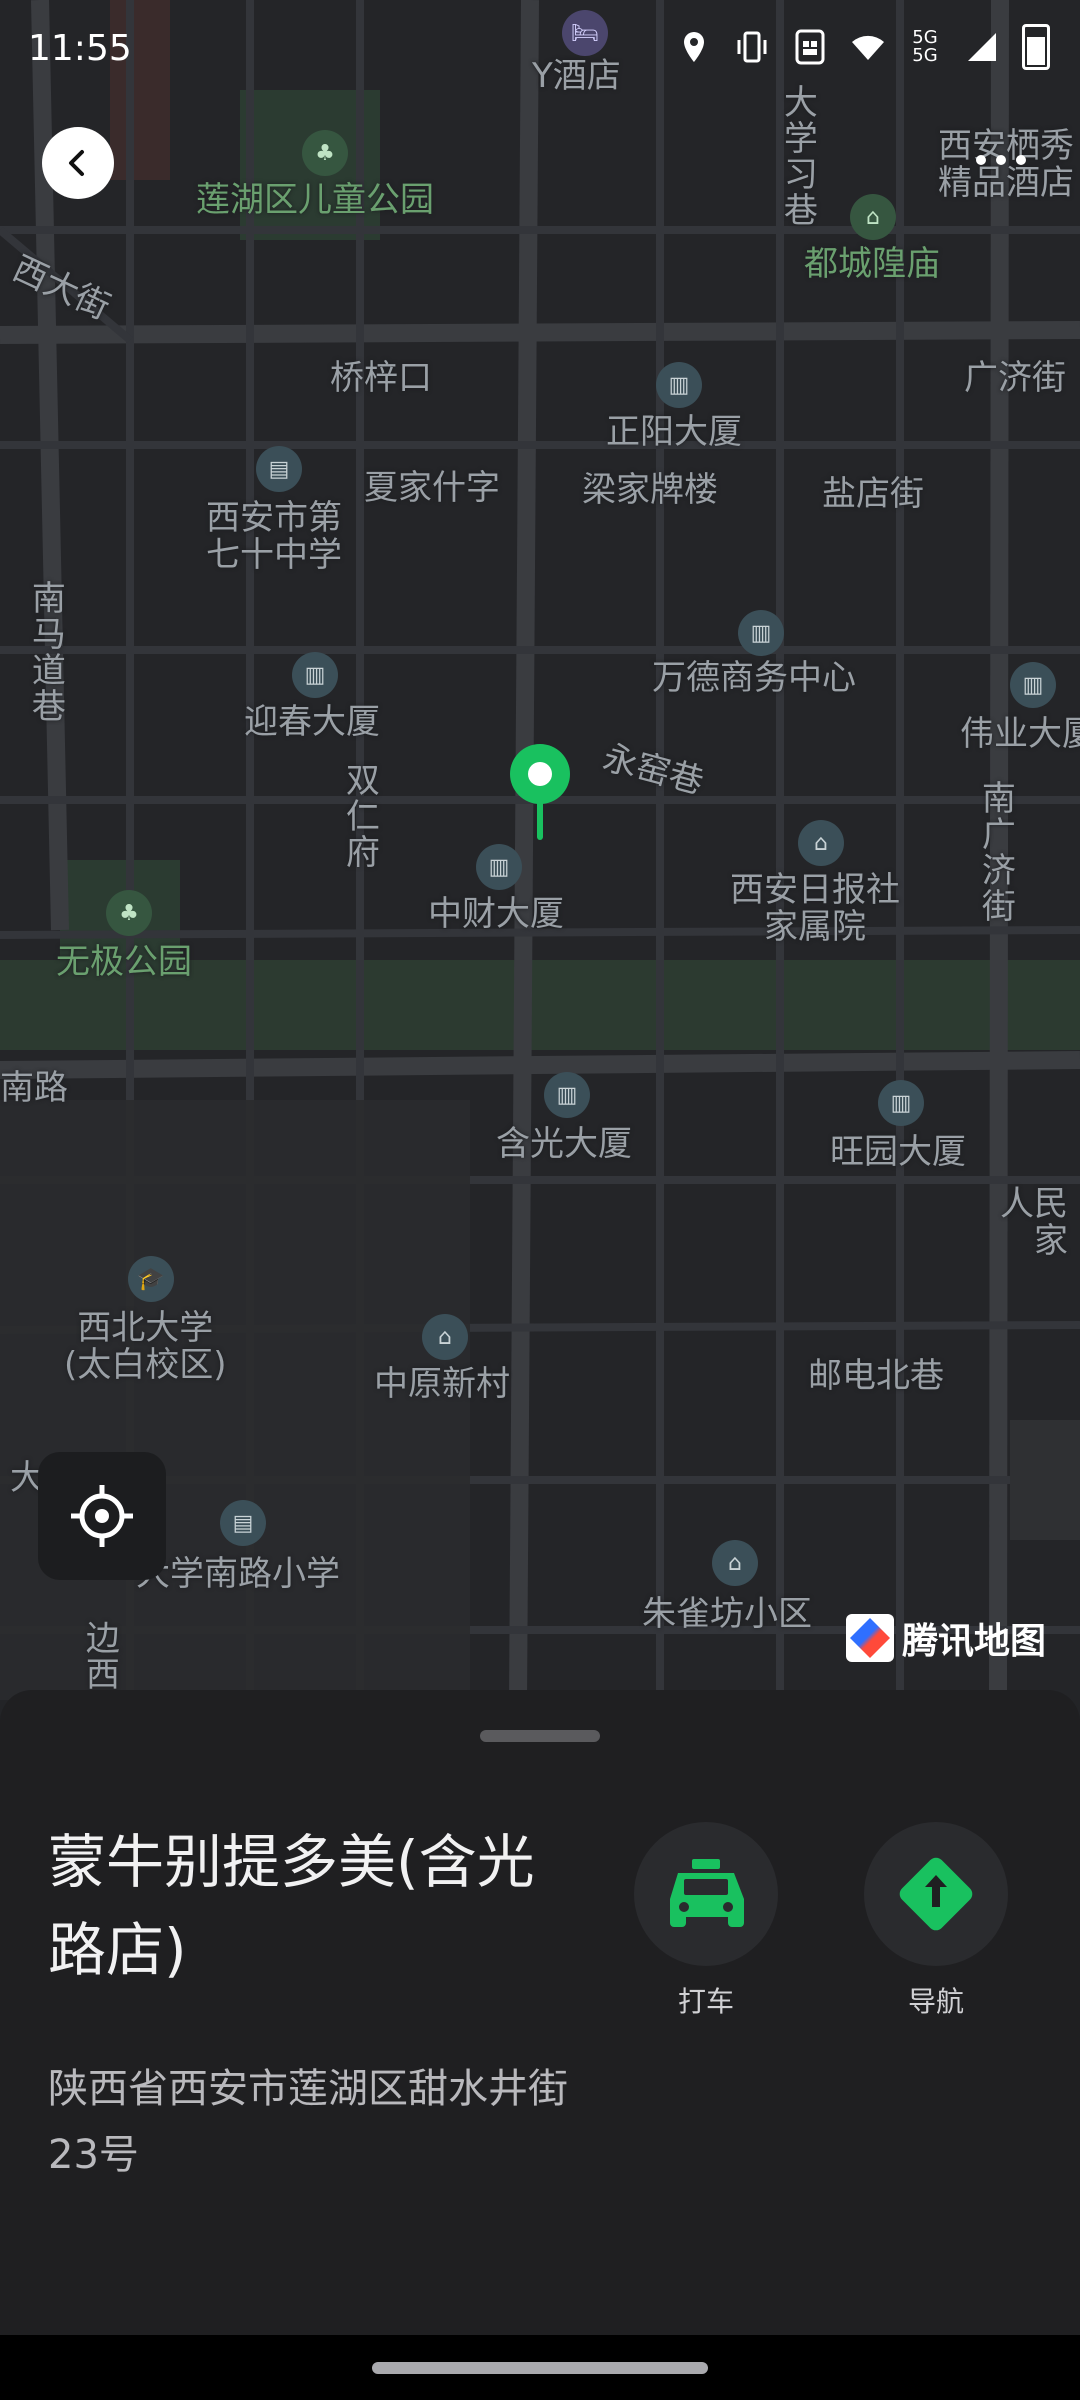 The image size is (1080, 2400). What do you see at coordinates (752, 47) in the screenshot?
I see `vibrate-icon` at bounding box center [752, 47].